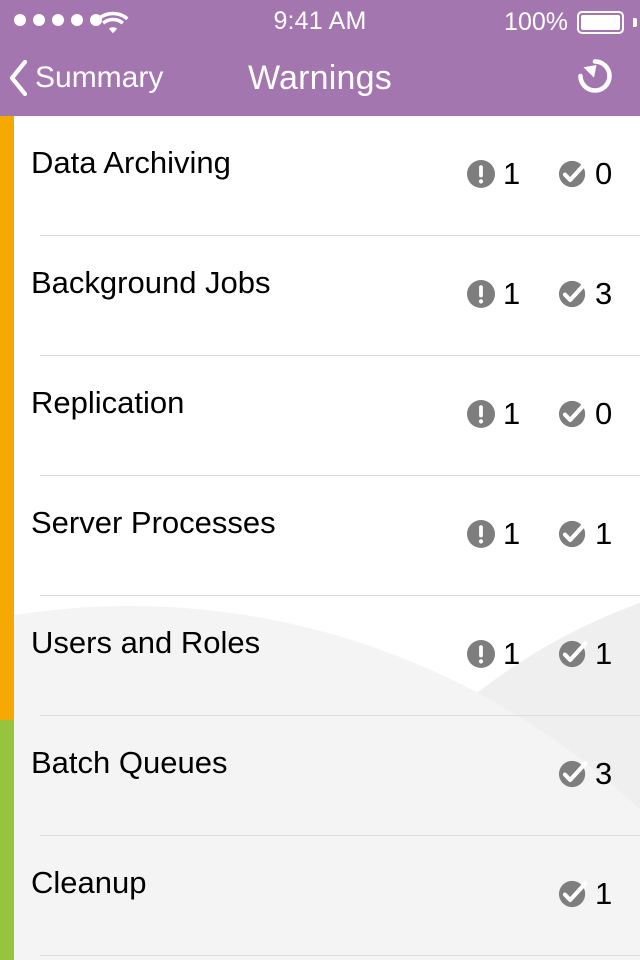  I want to click on list-item-label: Data Archiving, so click(131, 162).